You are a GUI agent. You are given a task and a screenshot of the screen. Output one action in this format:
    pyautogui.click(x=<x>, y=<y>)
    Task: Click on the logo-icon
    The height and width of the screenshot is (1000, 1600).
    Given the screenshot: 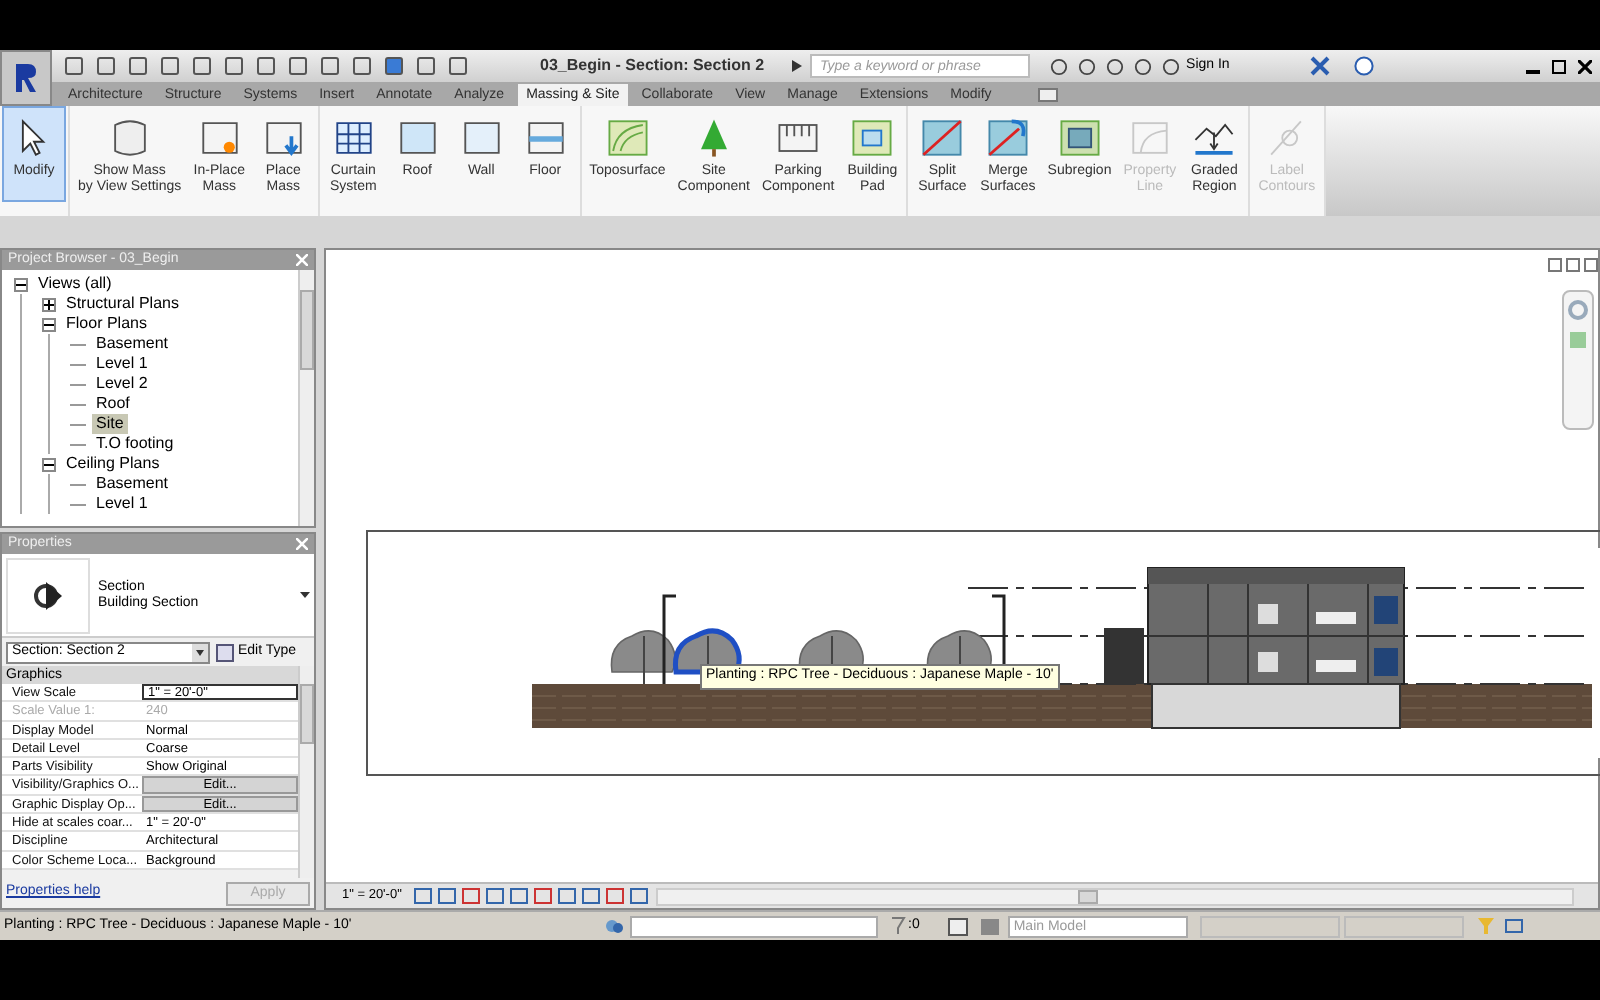 What is the action you would take?
    pyautogui.click(x=26, y=78)
    